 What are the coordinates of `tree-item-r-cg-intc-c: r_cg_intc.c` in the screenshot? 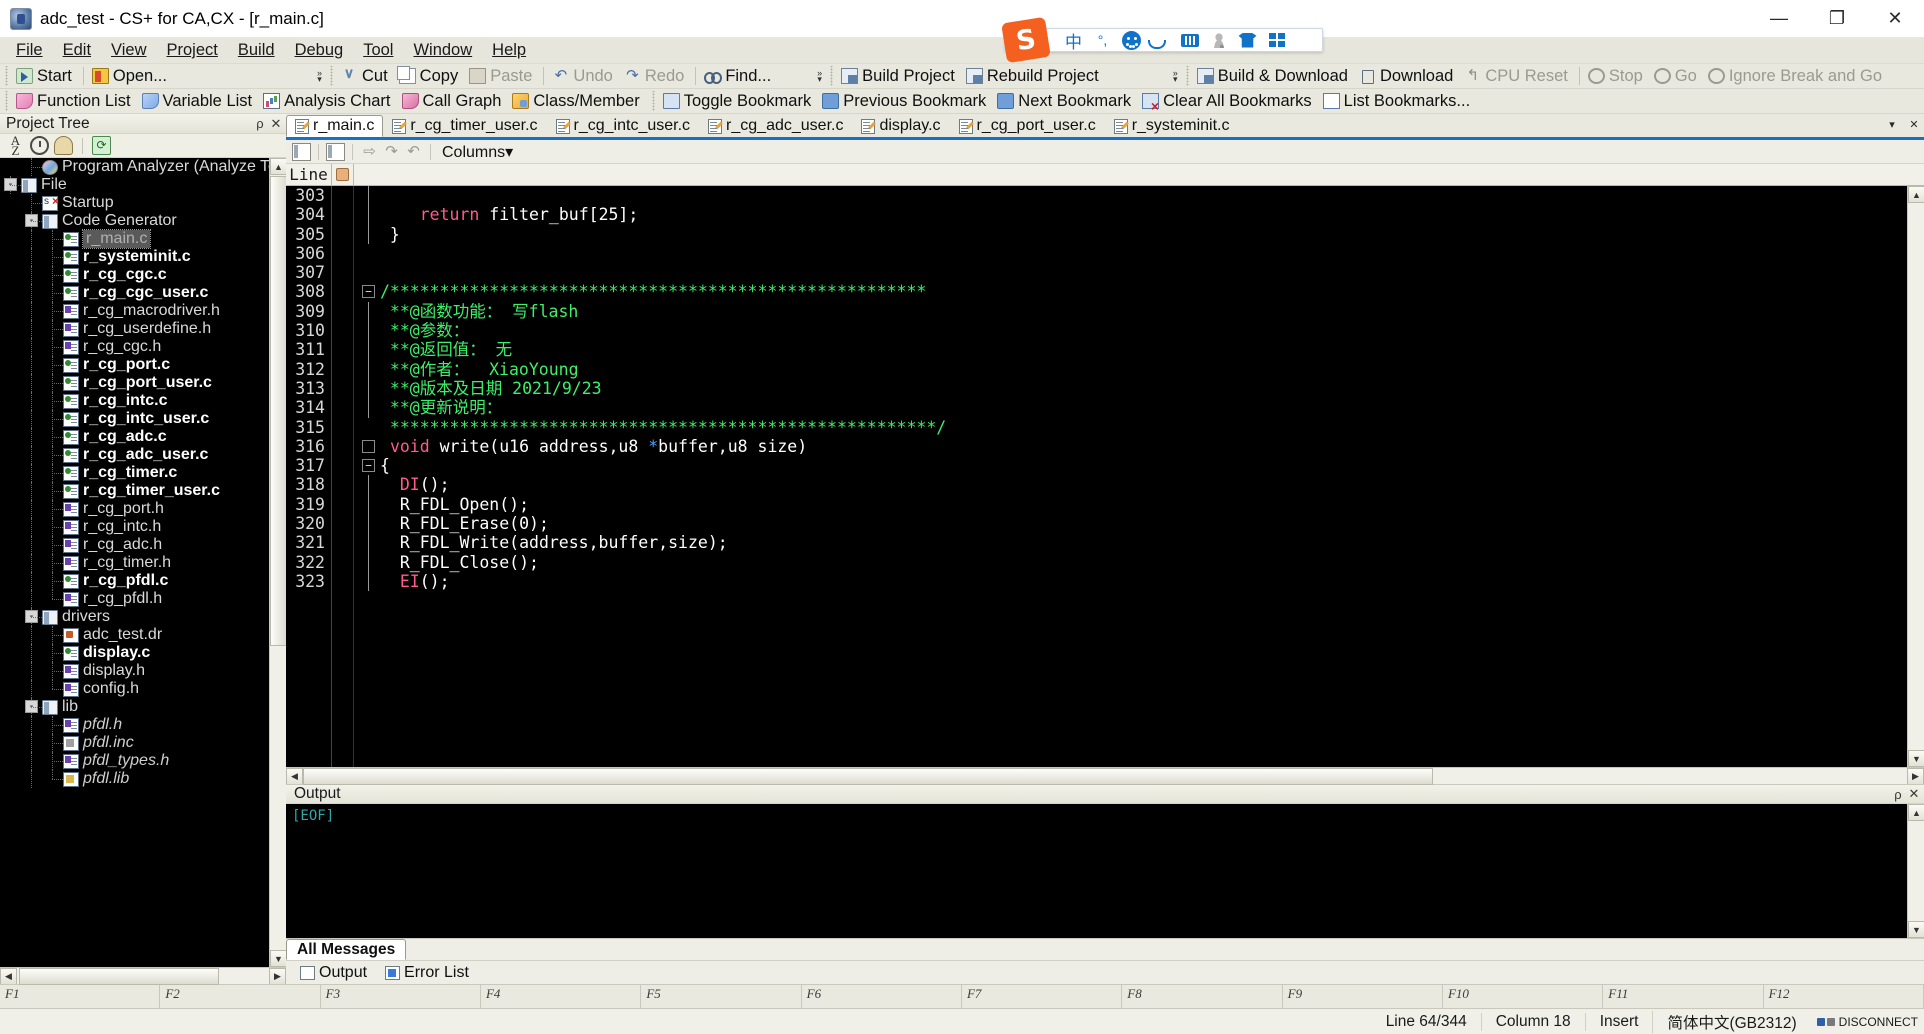 It's located at (143, 401).